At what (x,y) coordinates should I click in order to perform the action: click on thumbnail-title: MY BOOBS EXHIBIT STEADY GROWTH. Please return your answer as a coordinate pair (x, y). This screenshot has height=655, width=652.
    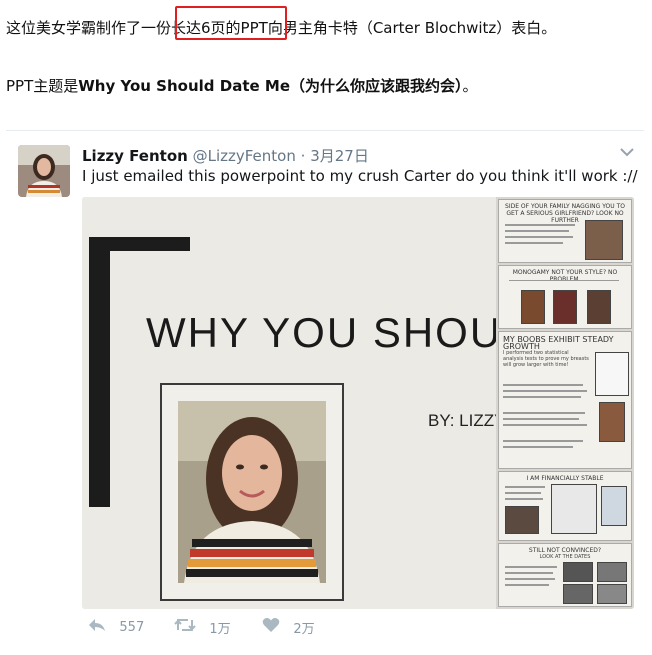
    Looking at the image, I should click on (558, 343).